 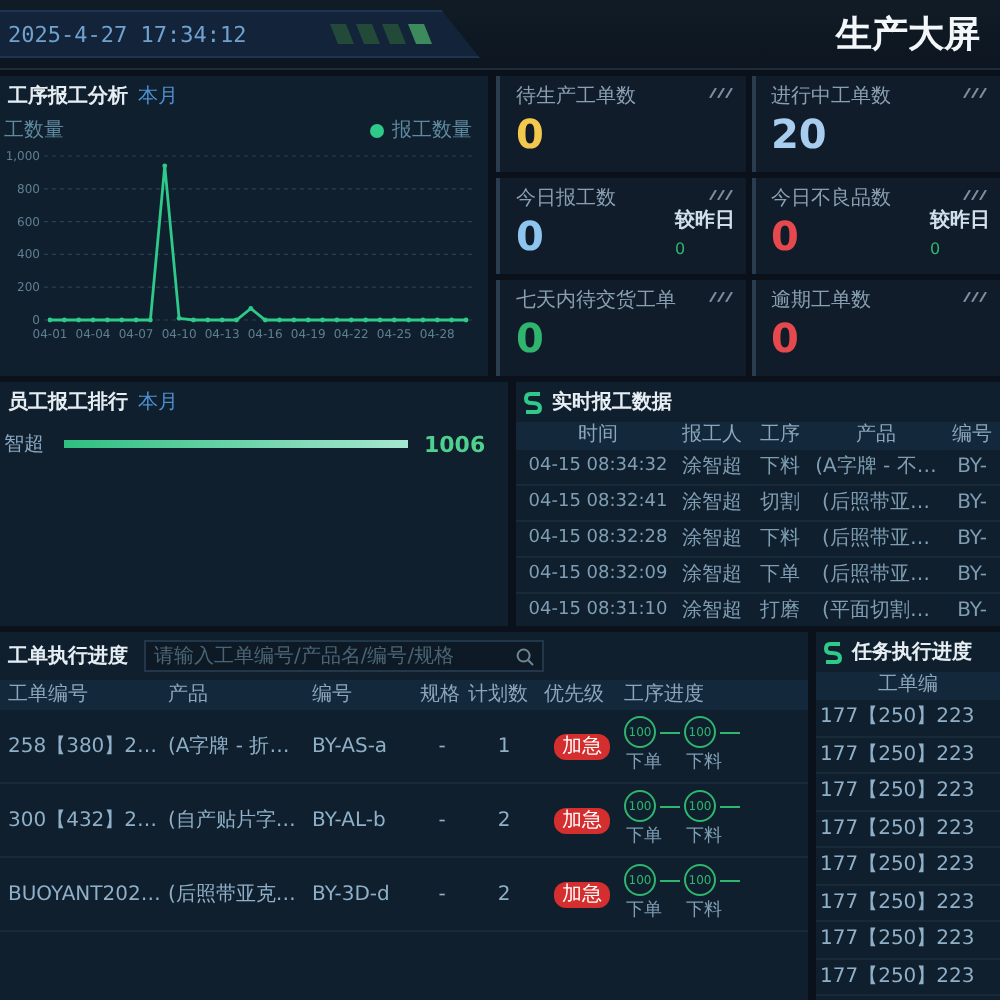 I want to click on datetime: 2025-4-27 17:34:12, so click(x=127, y=34).